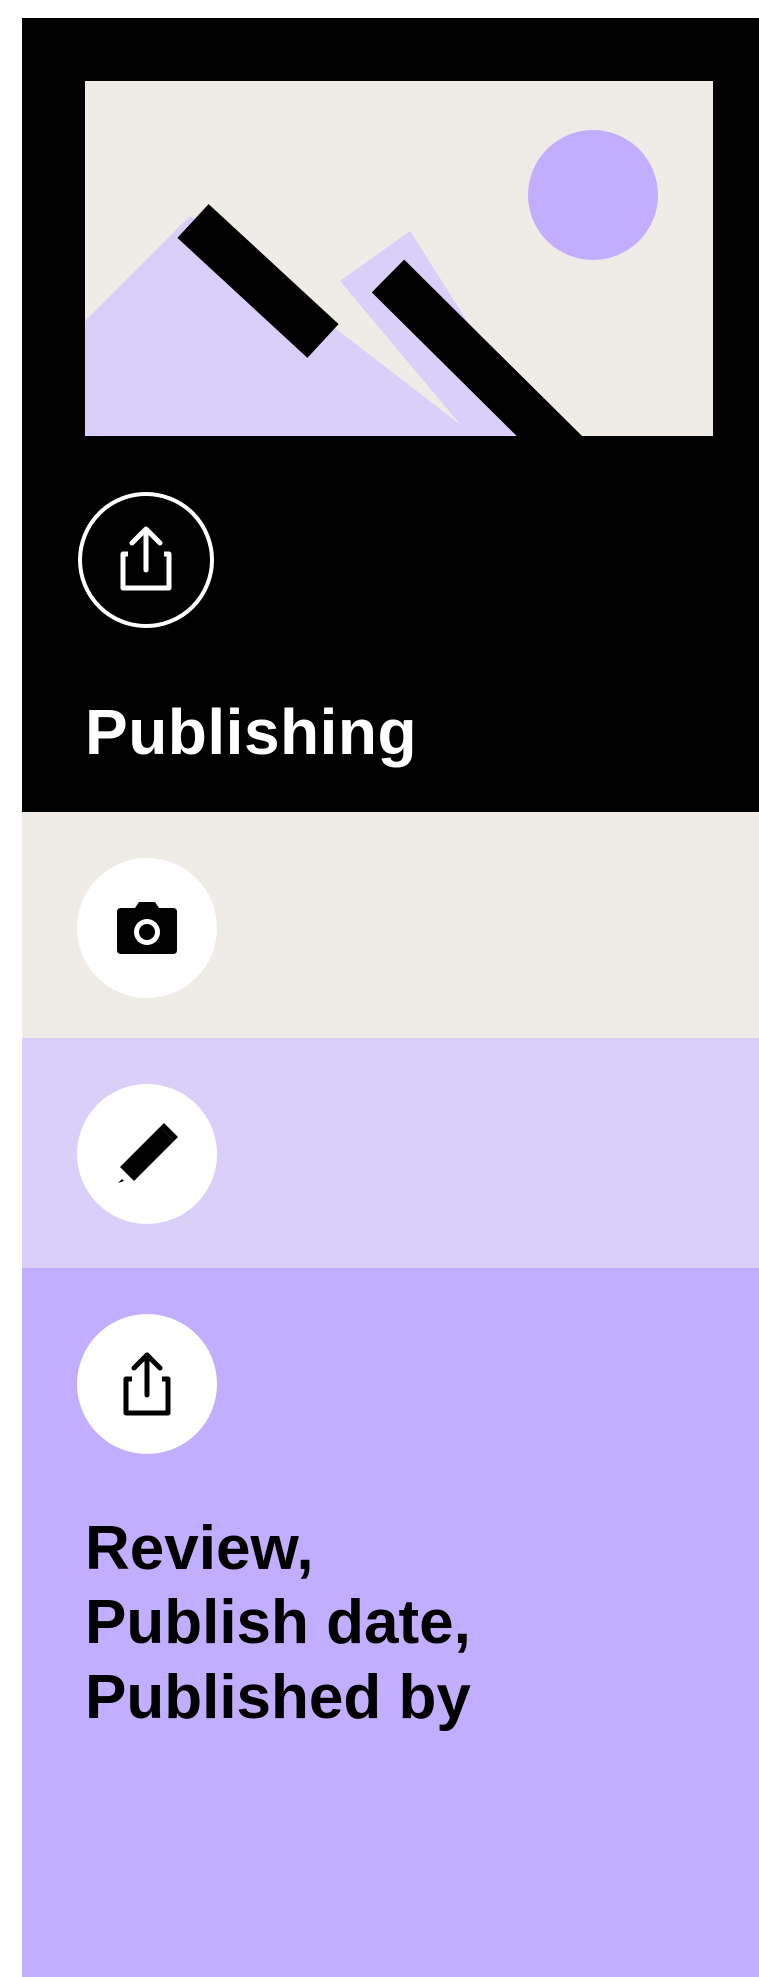 The image size is (759, 1977). I want to click on pencil-icon, so click(148, 1153).